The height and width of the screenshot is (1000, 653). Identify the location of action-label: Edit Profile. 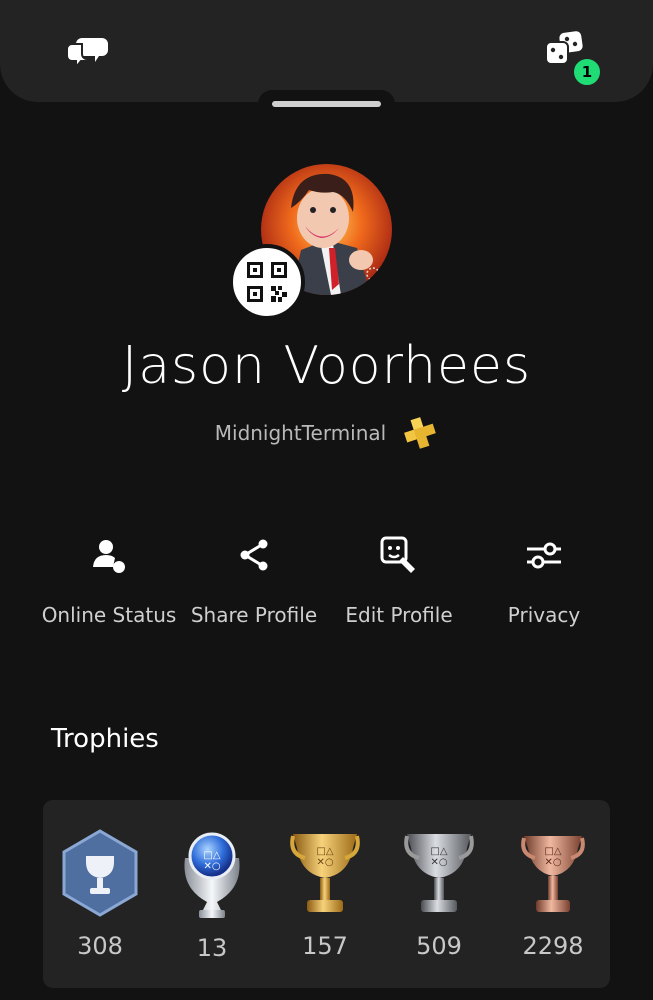
(399, 615).